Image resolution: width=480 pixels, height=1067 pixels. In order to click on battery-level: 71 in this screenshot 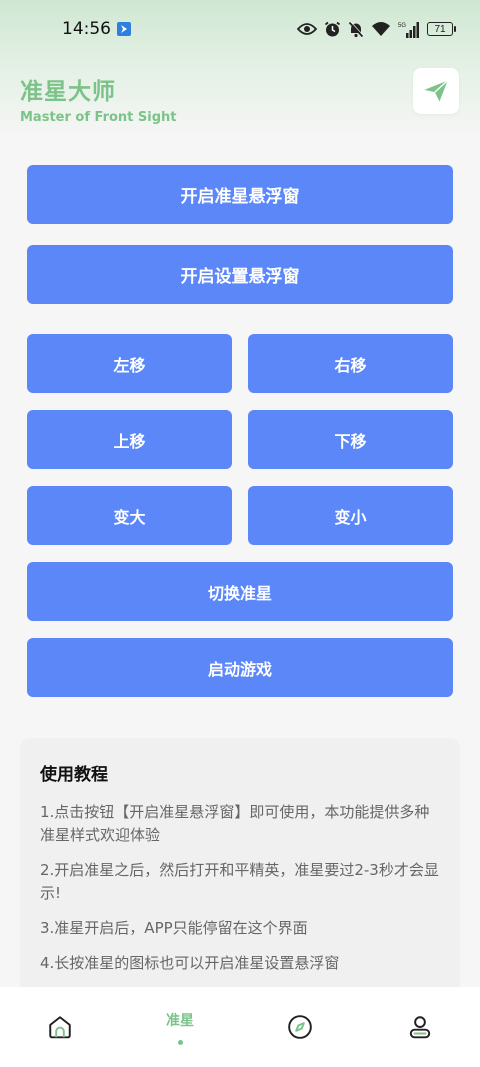, I will do `click(440, 29)`.